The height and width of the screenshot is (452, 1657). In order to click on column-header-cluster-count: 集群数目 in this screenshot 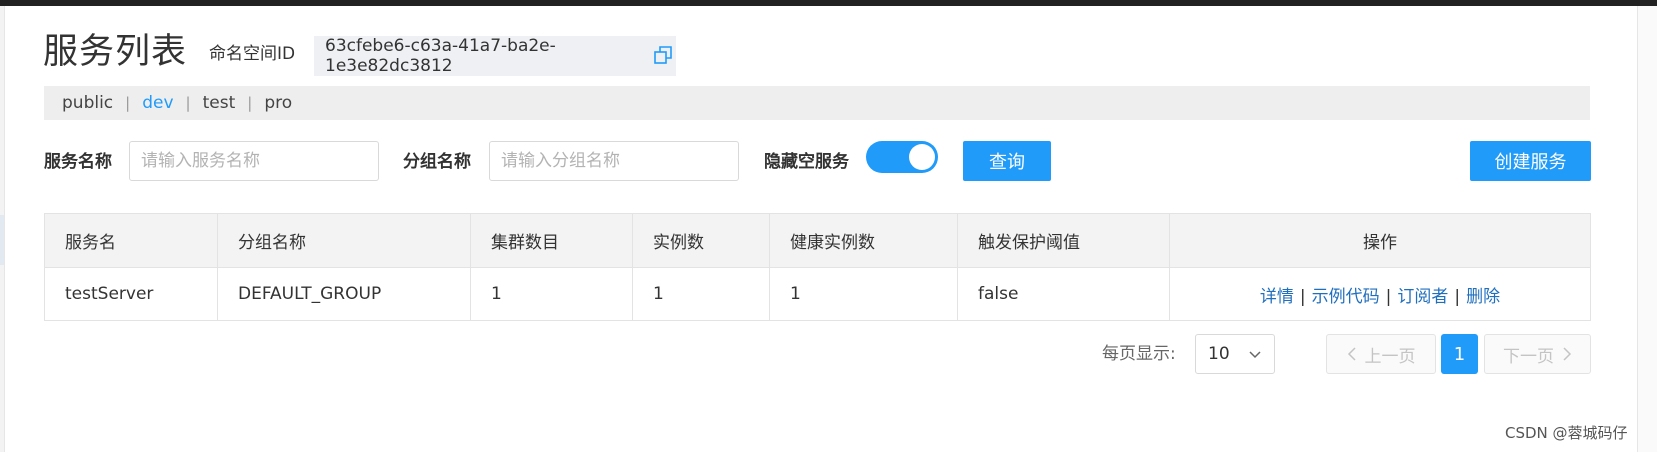, I will do `click(551, 240)`.